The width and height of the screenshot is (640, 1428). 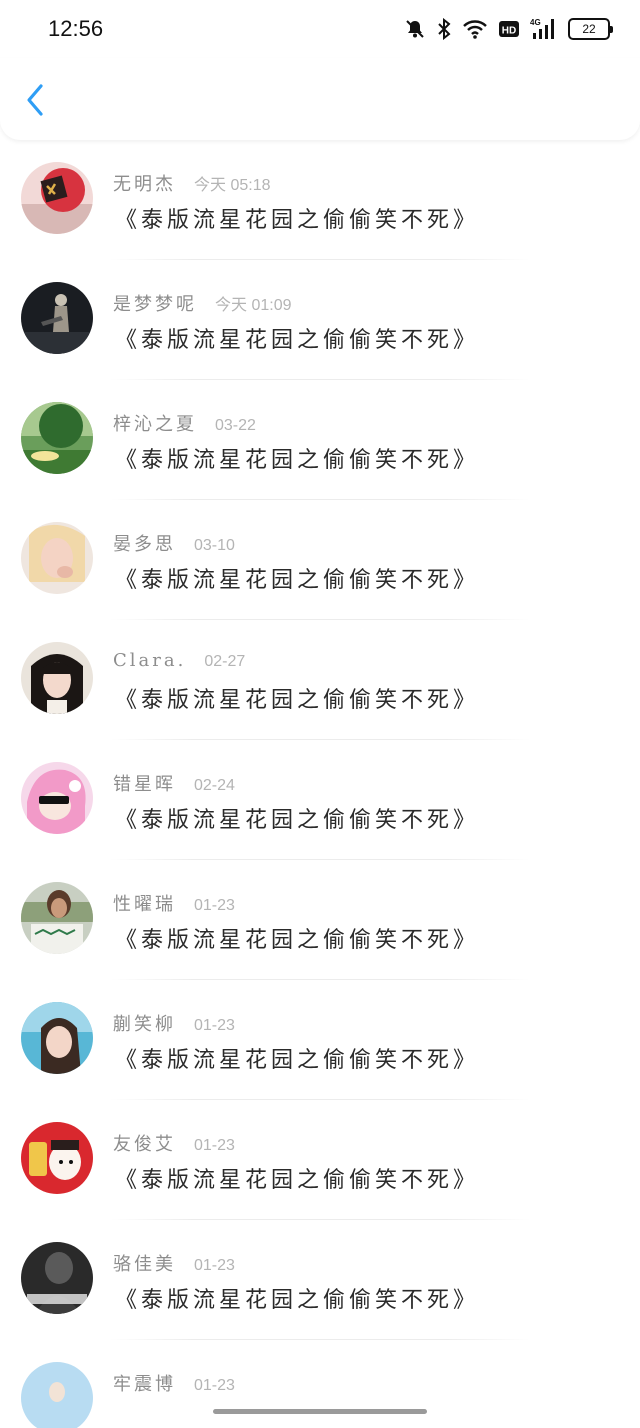 What do you see at coordinates (475, 29) in the screenshot?
I see `wifi-icon` at bounding box center [475, 29].